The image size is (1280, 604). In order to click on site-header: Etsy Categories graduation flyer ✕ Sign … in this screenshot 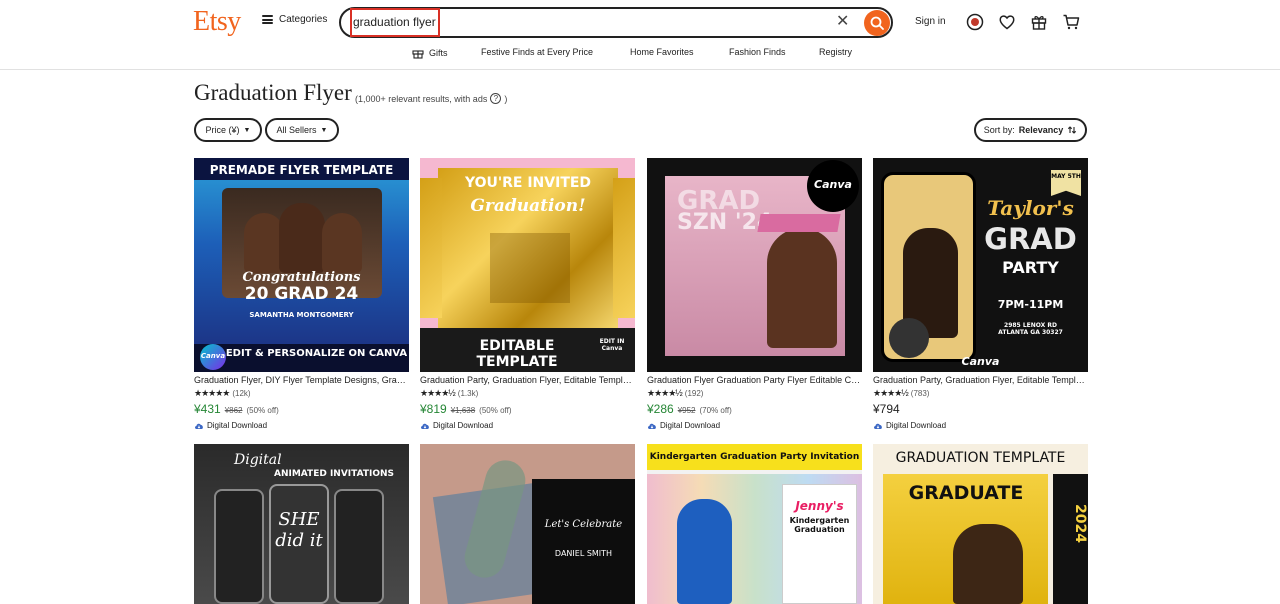, I will do `click(640, 35)`.